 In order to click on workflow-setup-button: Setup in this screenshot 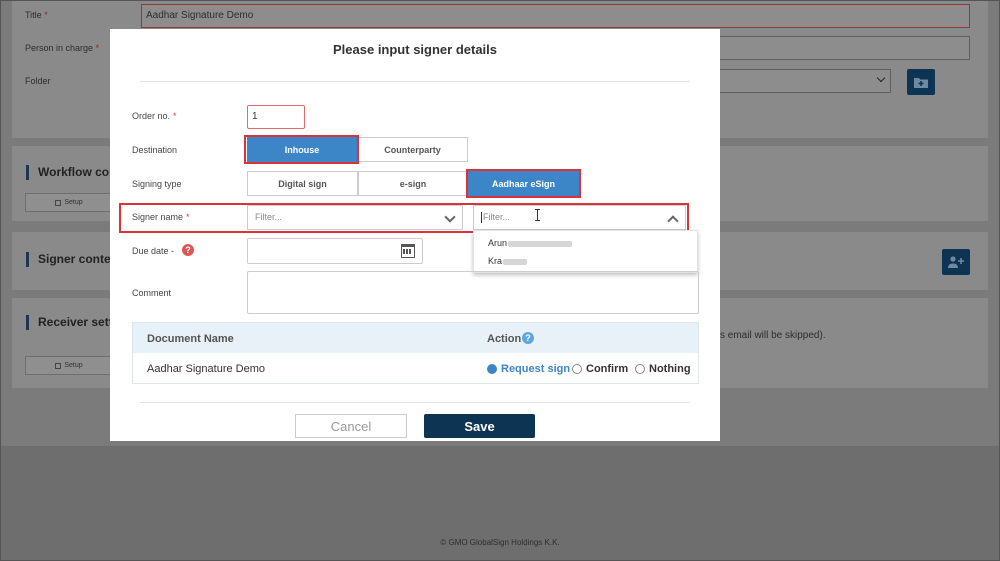, I will do `click(69, 202)`.